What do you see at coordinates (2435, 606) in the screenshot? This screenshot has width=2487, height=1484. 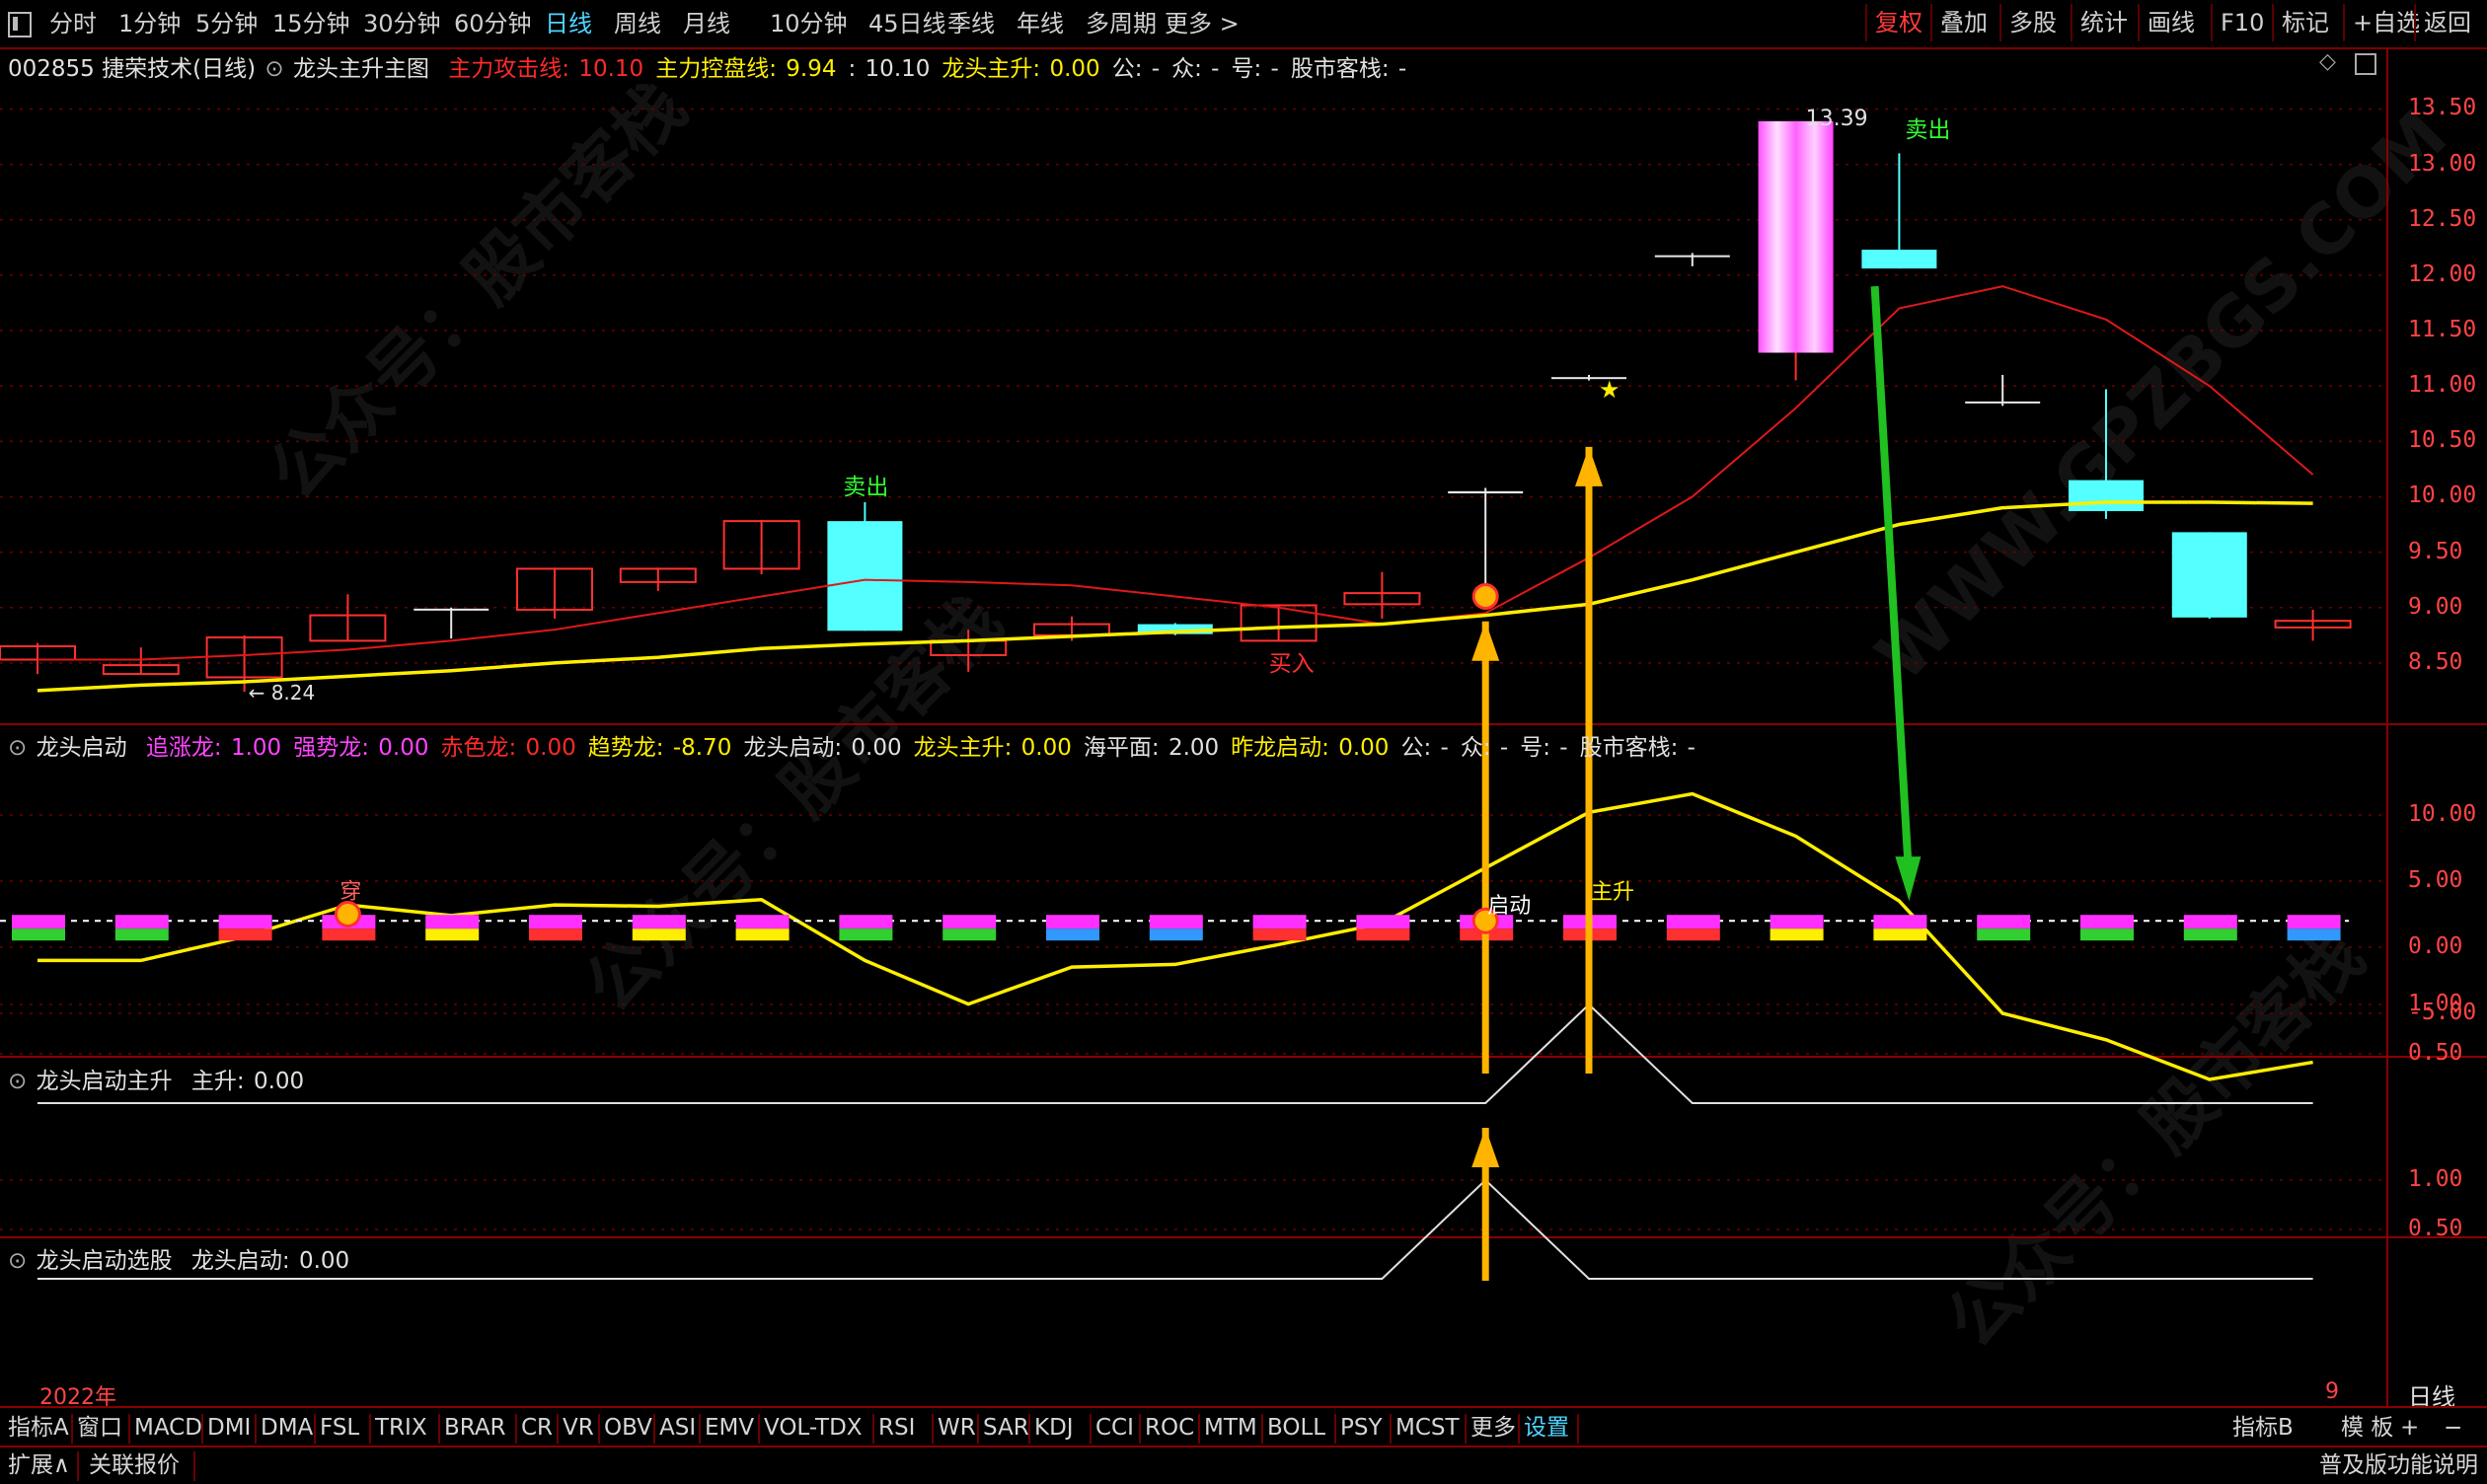 I see `main_panel-axis-label: 9.00` at bounding box center [2435, 606].